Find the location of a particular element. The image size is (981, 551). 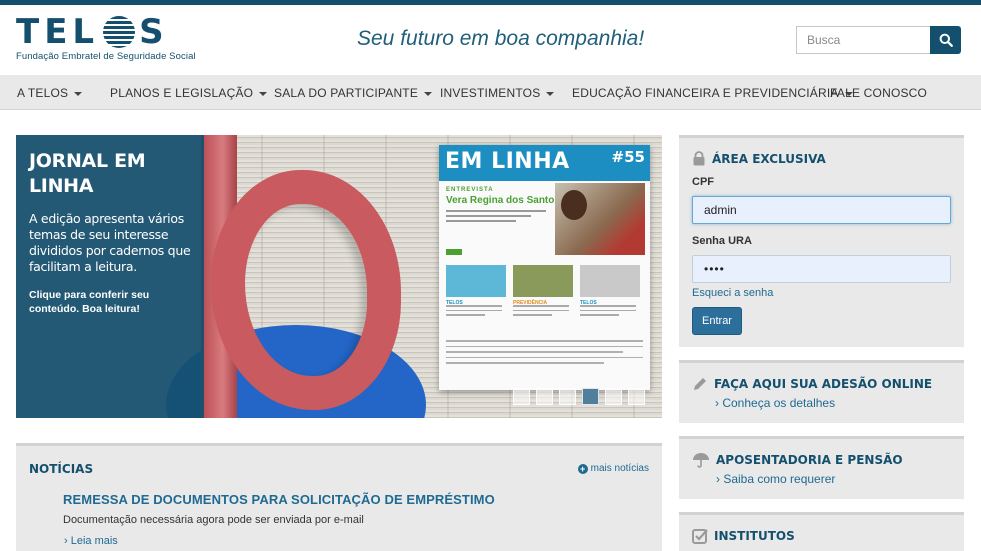

magazine-text-lines is located at coordinates (496, 217).